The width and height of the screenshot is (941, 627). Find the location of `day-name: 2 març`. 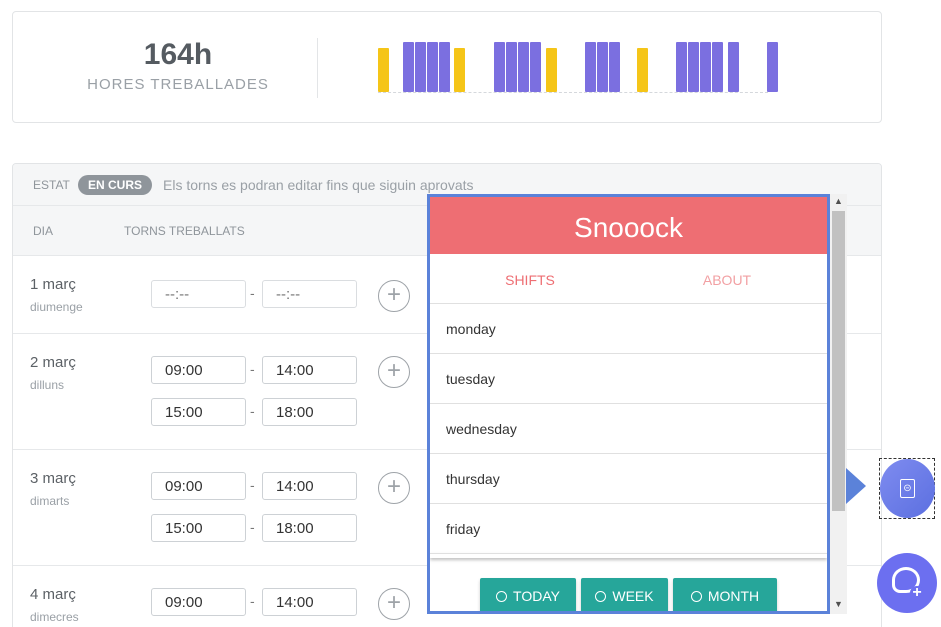

day-name: 2 març is located at coordinates (53, 362).